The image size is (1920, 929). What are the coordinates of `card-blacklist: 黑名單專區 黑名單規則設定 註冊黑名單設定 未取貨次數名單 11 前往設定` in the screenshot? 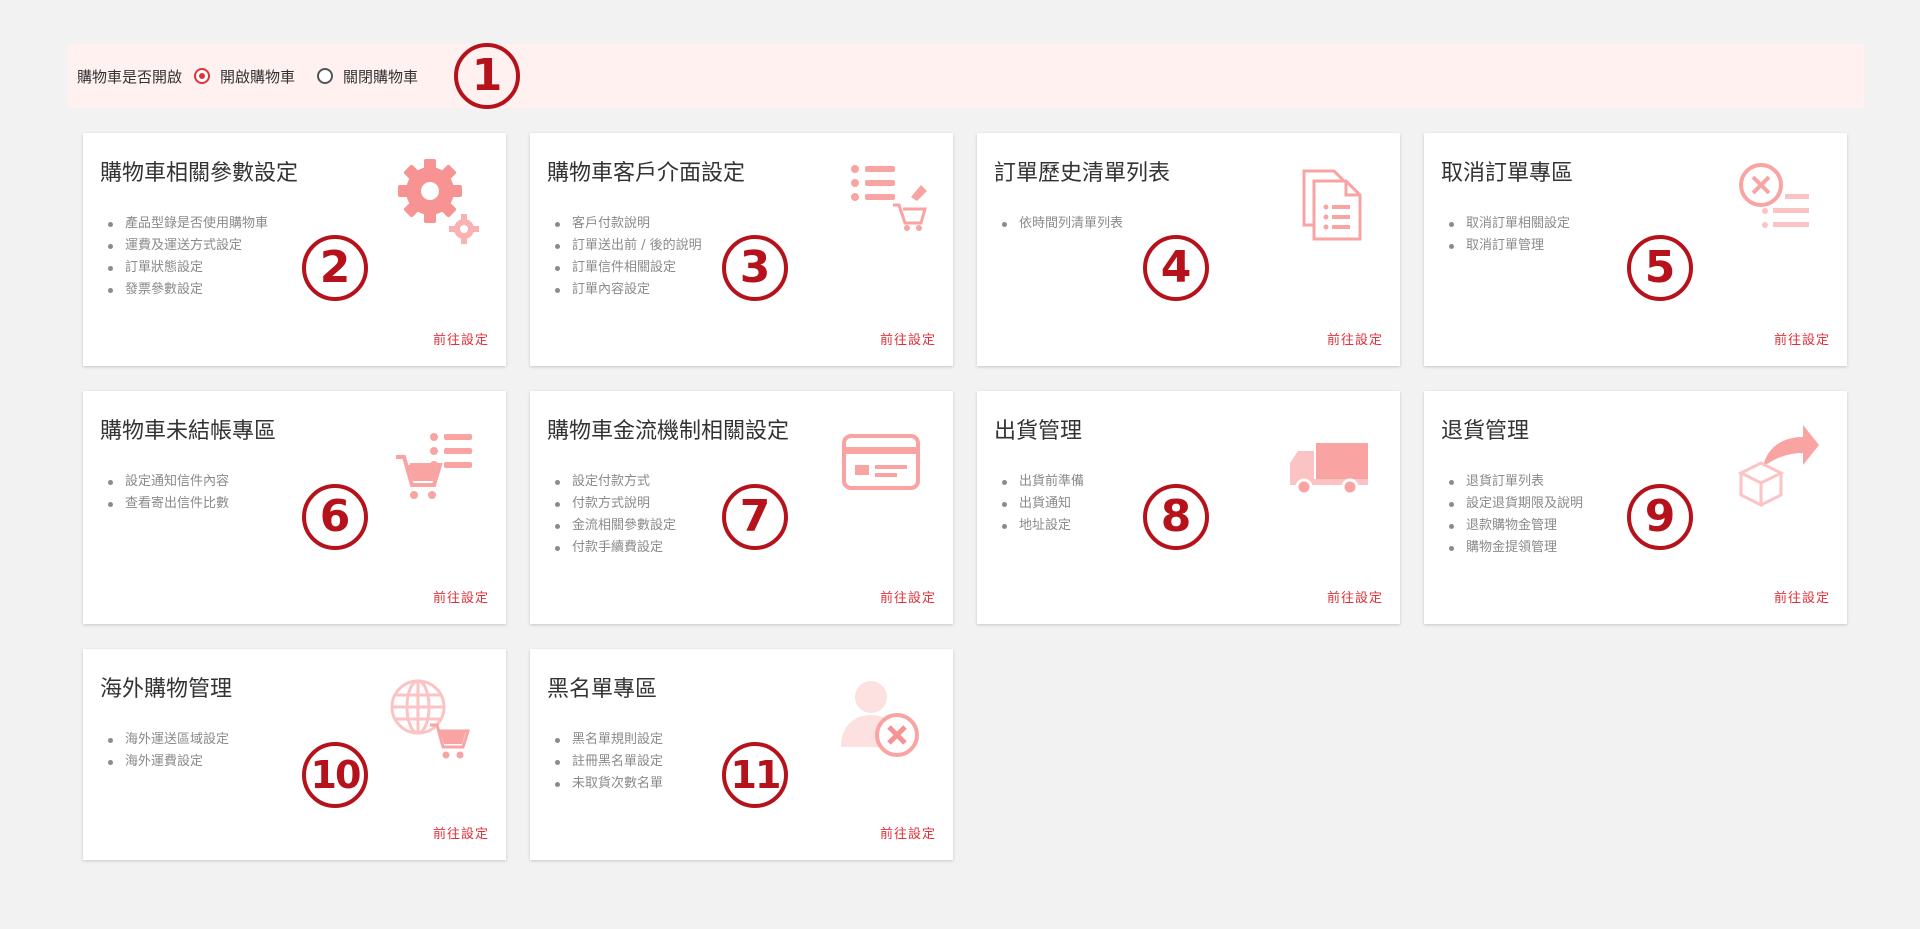 It's located at (741, 754).